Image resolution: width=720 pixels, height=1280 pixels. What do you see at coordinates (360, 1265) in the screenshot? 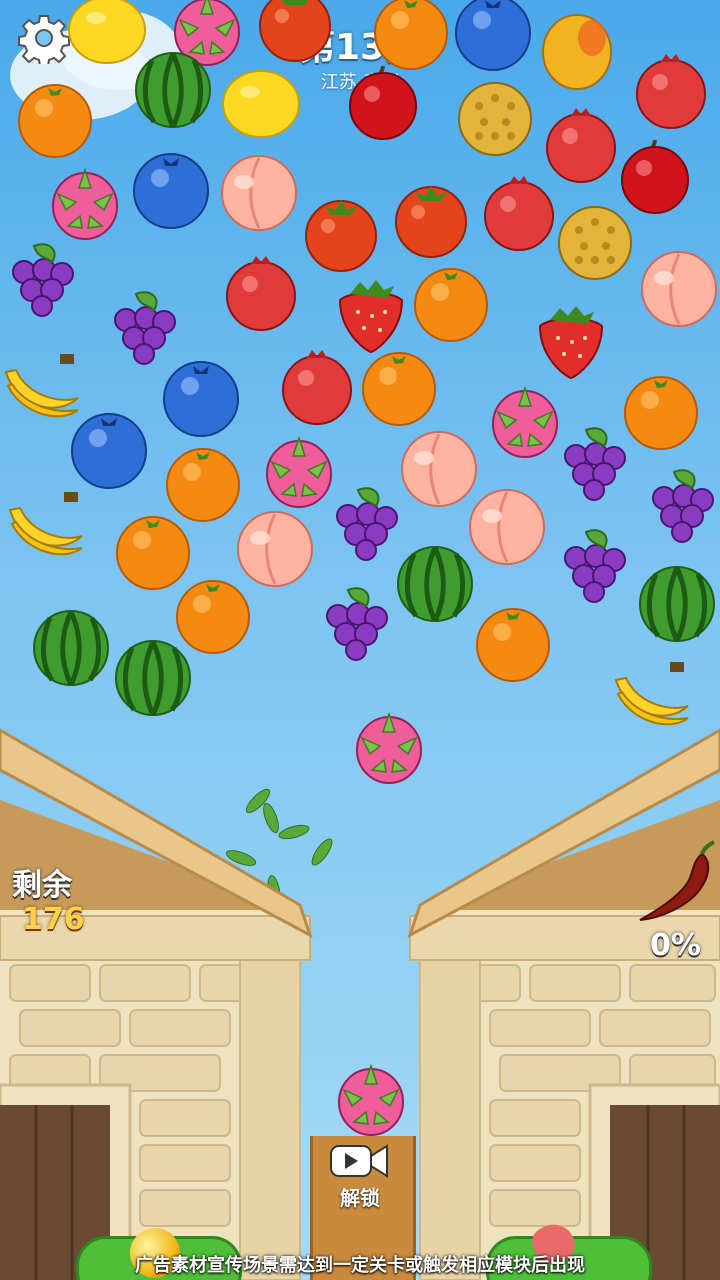
I see `footer-notice: 广告素材宣传场景需达到一定关卡或触发相应模块后出现` at bounding box center [360, 1265].